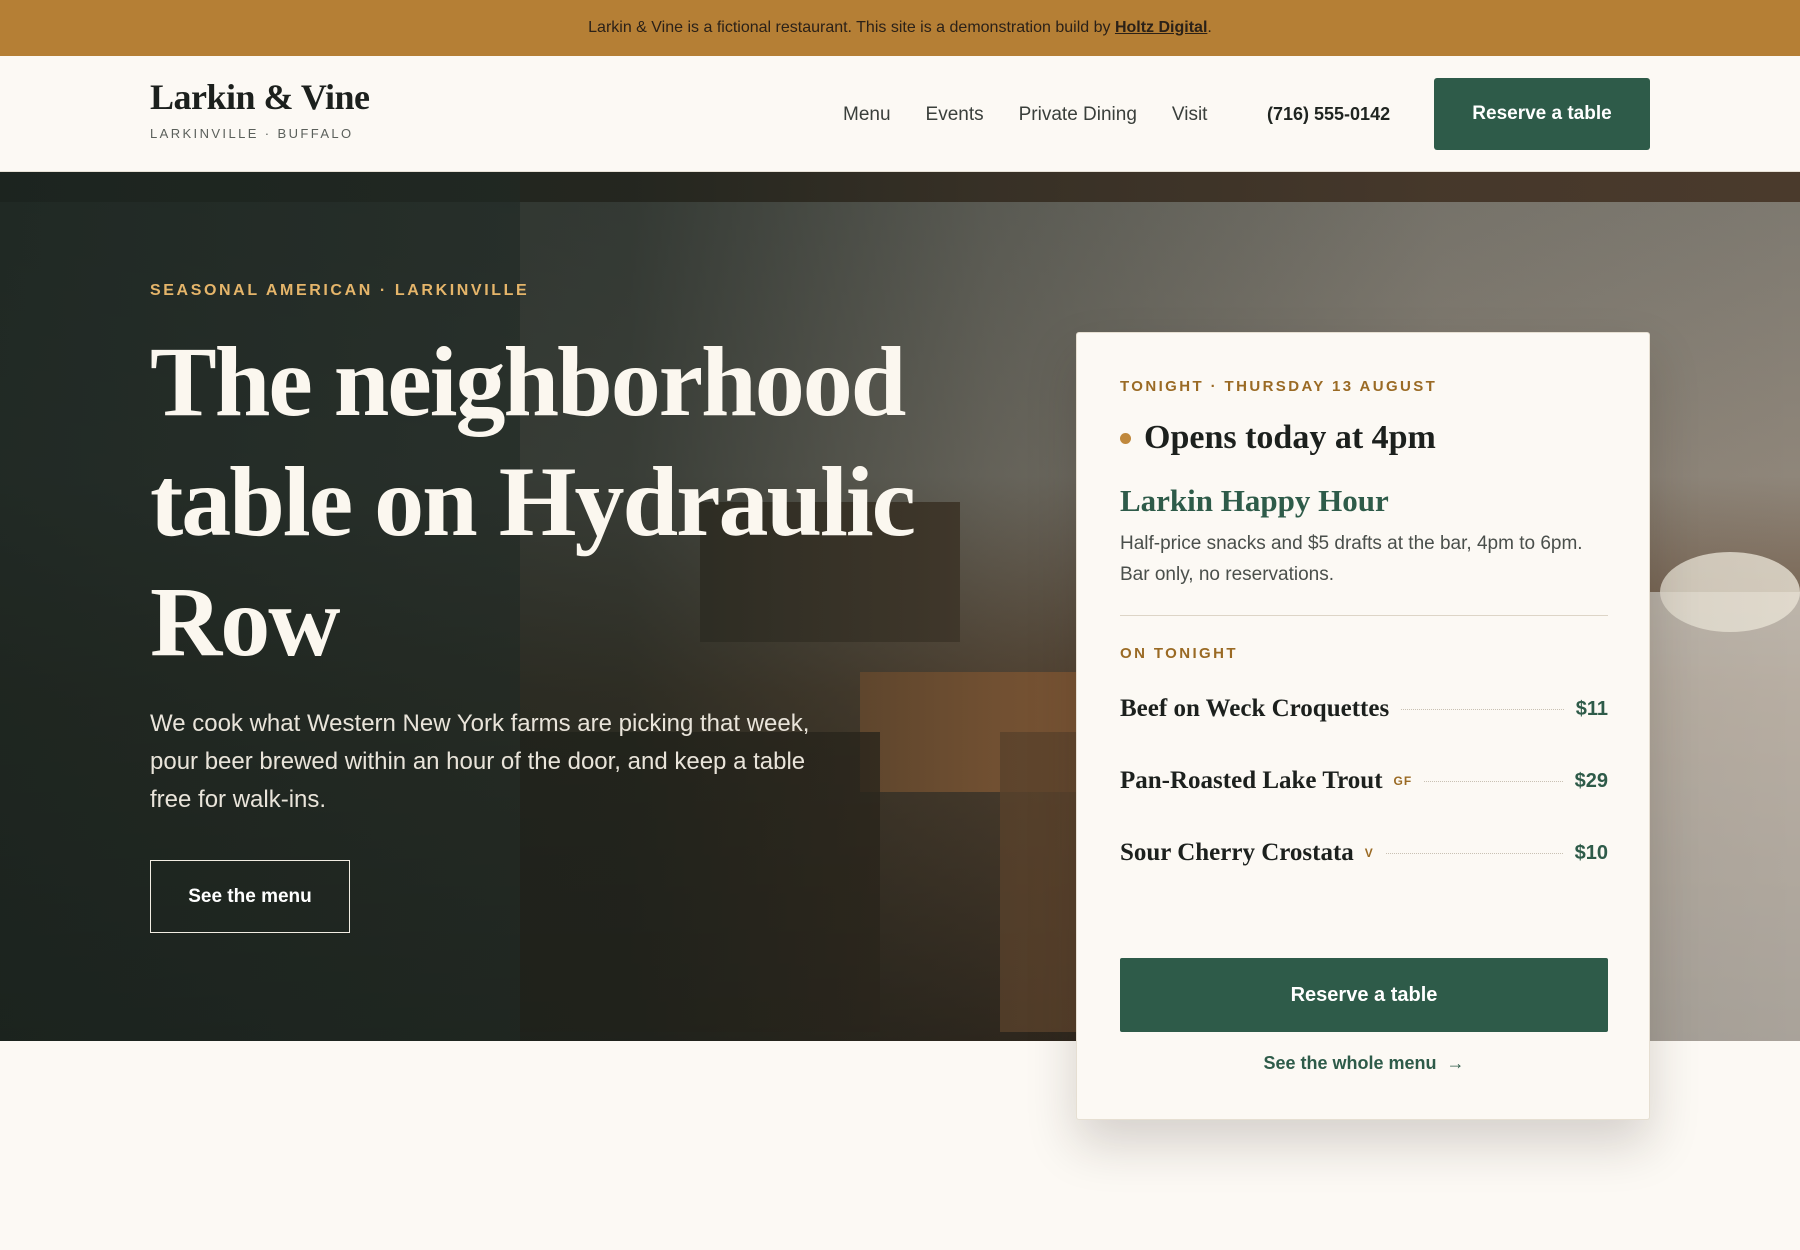 The width and height of the screenshot is (1800, 1250). I want to click on whole-menu-label: See the whole menu, so click(1350, 1063).